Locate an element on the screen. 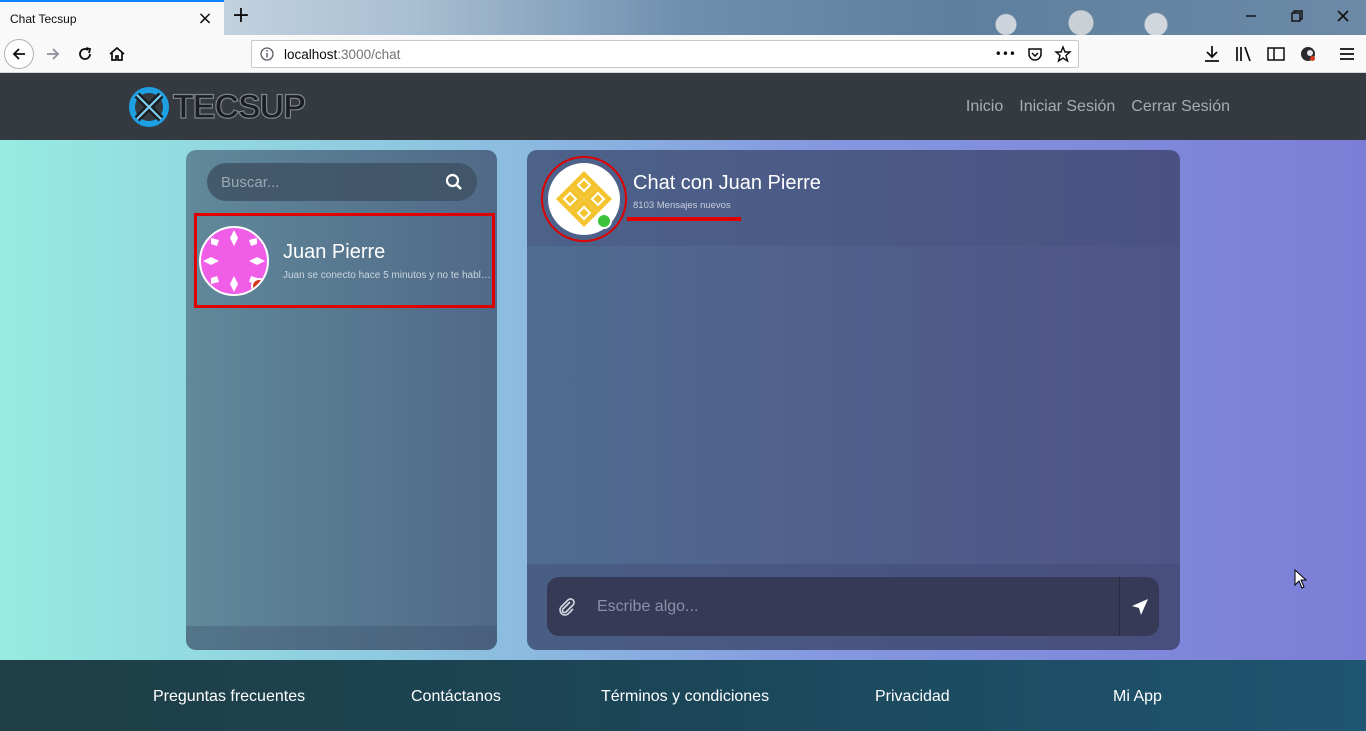 This screenshot has width=1366, height=731. restore-icon is located at coordinates (1297, 16).